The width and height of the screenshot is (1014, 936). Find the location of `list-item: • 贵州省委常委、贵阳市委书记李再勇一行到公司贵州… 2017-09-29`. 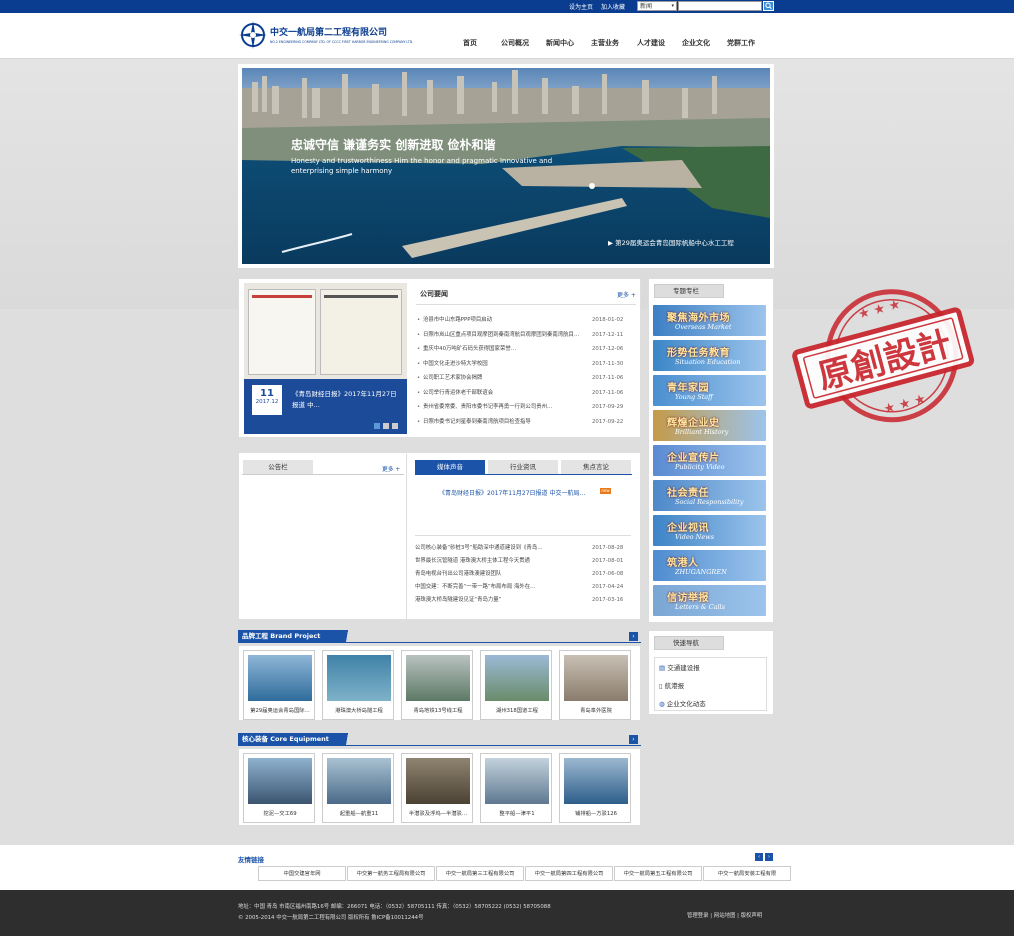

list-item: • 贵州省委常委、贵阳市委书记李再勇一行到公司贵州… 2017-09-29 is located at coordinates (524, 407).